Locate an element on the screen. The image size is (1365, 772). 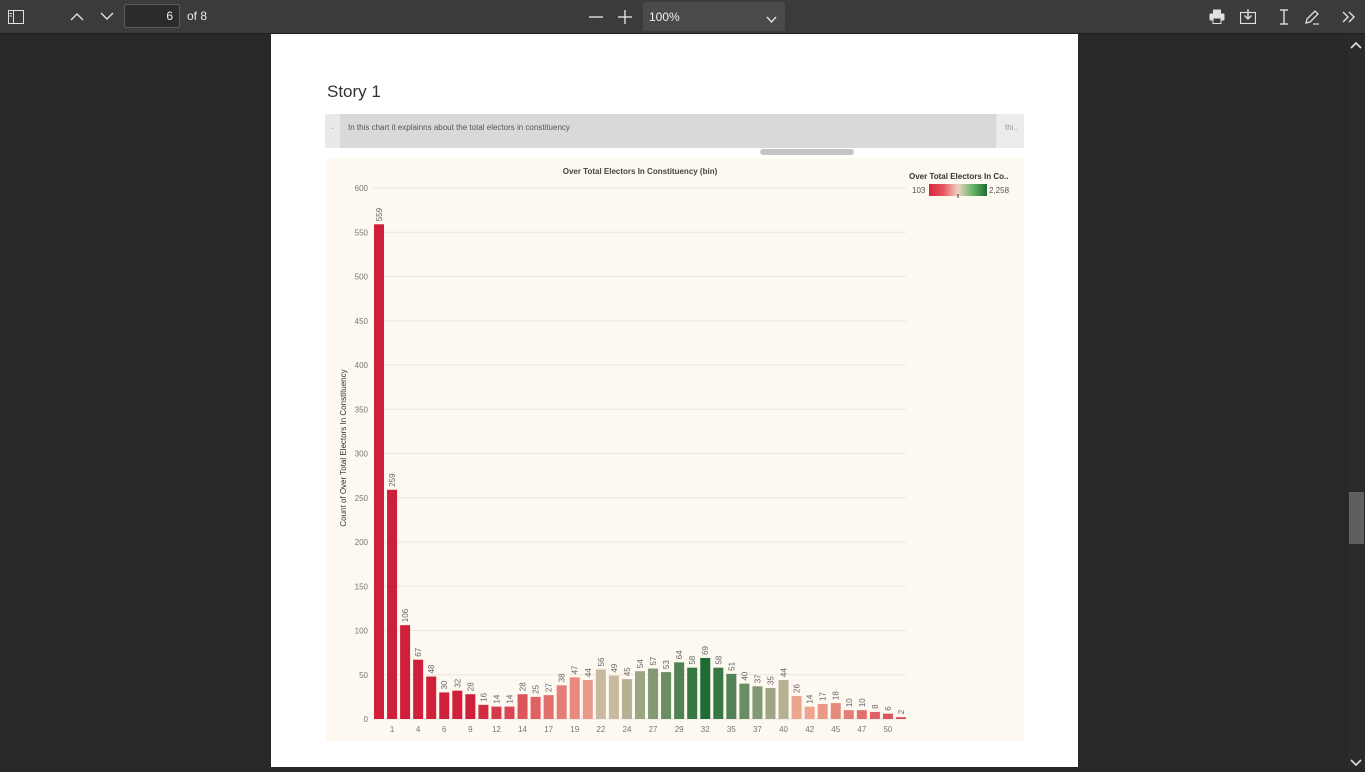
y-tick-label: 600 is located at coordinates (362, 188).